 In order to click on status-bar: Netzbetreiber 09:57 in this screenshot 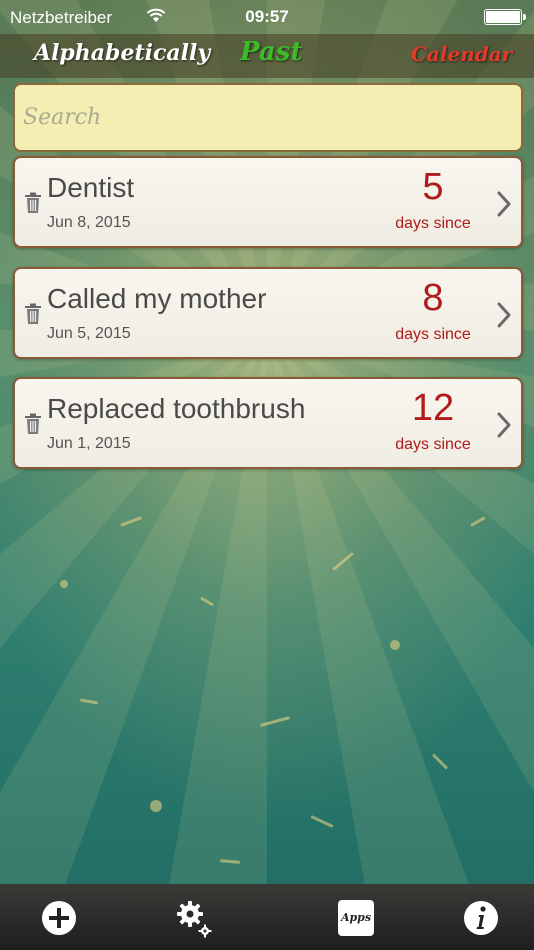, I will do `click(267, 17)`.